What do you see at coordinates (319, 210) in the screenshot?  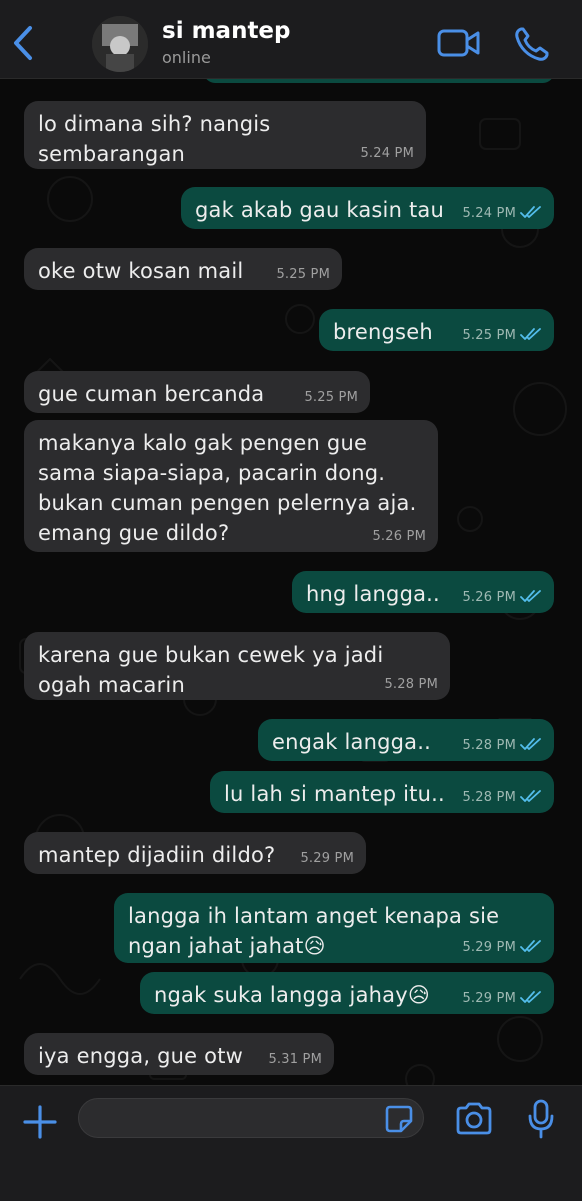 I see `message-text: gak akab gau kasin tau` at bounding box center [319, 210].